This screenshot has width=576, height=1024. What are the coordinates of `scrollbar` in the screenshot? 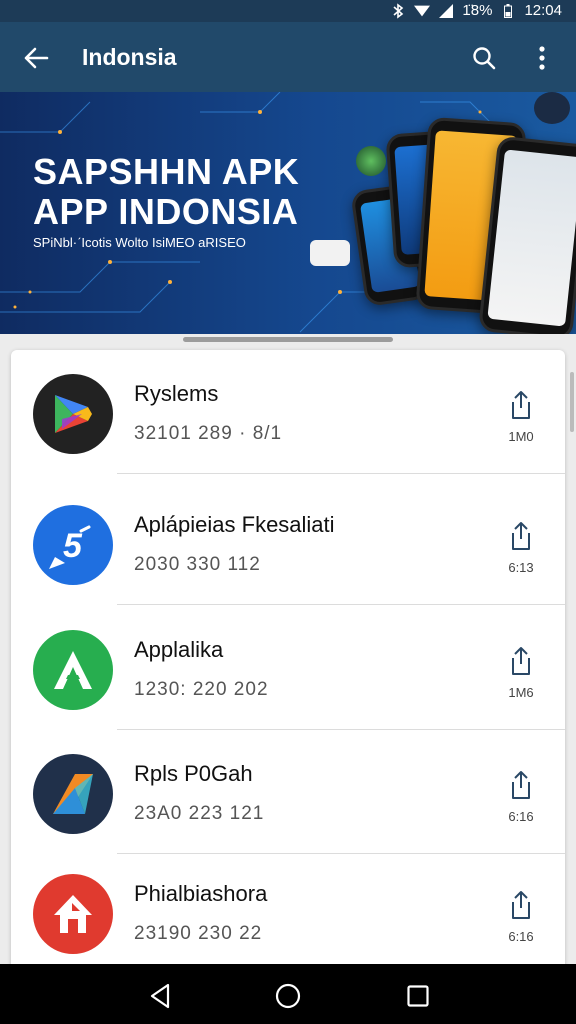 It's located at (572, 402).